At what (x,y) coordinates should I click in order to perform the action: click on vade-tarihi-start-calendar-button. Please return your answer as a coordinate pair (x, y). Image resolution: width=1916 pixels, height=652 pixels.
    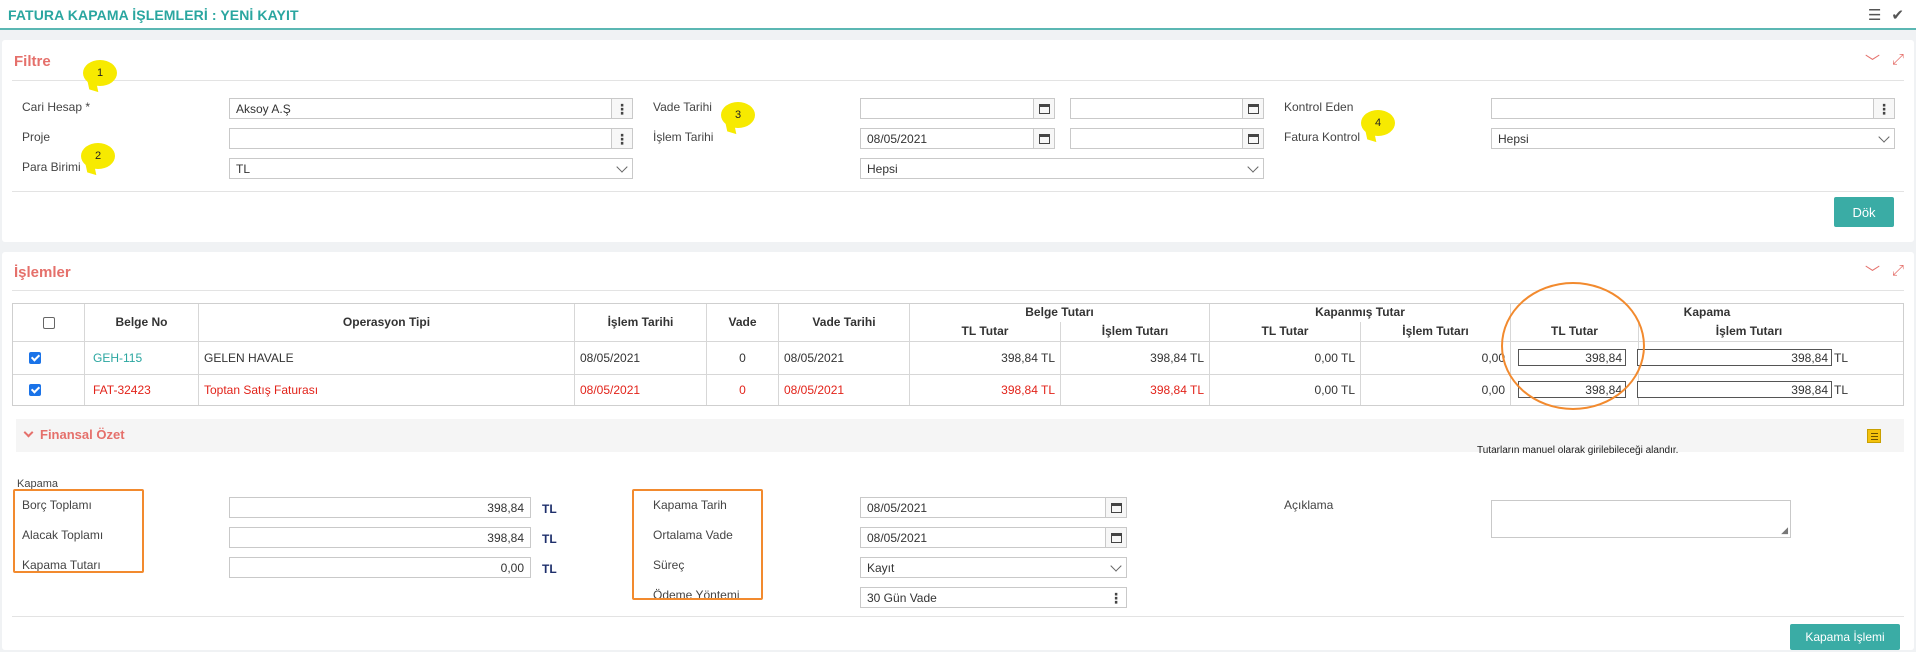
    Looking at the image, I should click on (1043, 108).